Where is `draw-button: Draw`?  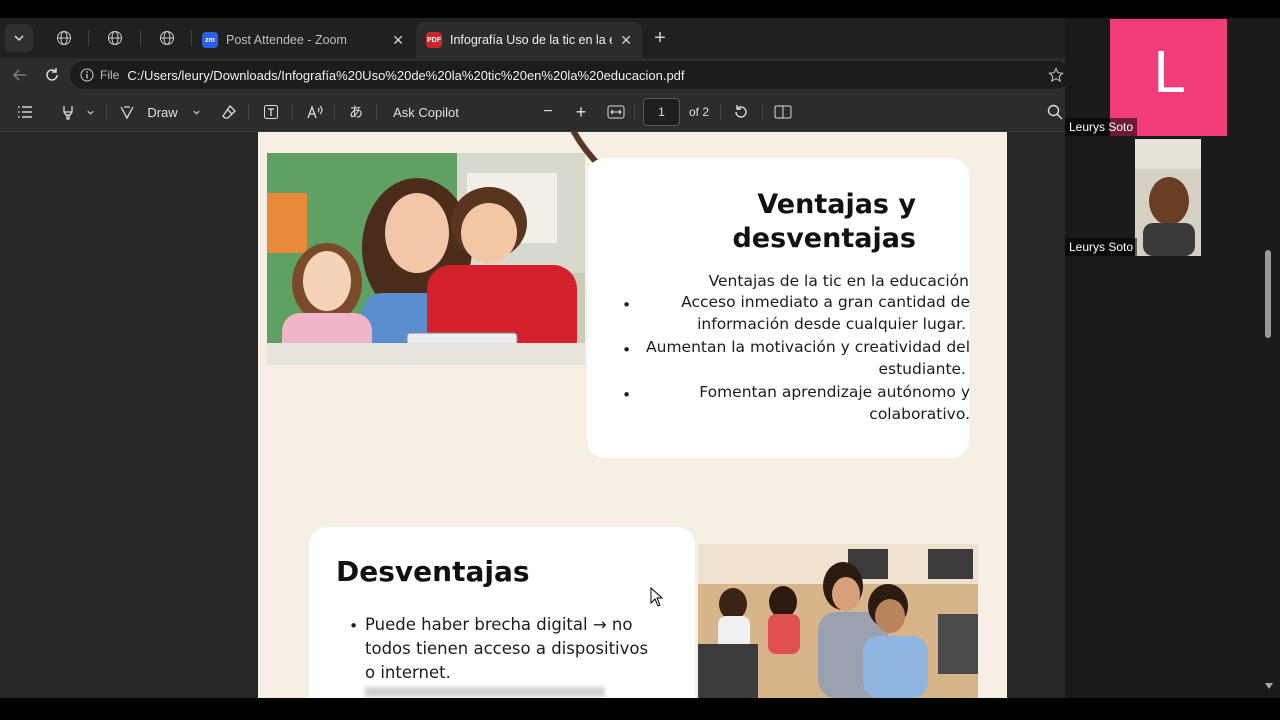 draw-button: Draw is located at coordinates (160, 112).